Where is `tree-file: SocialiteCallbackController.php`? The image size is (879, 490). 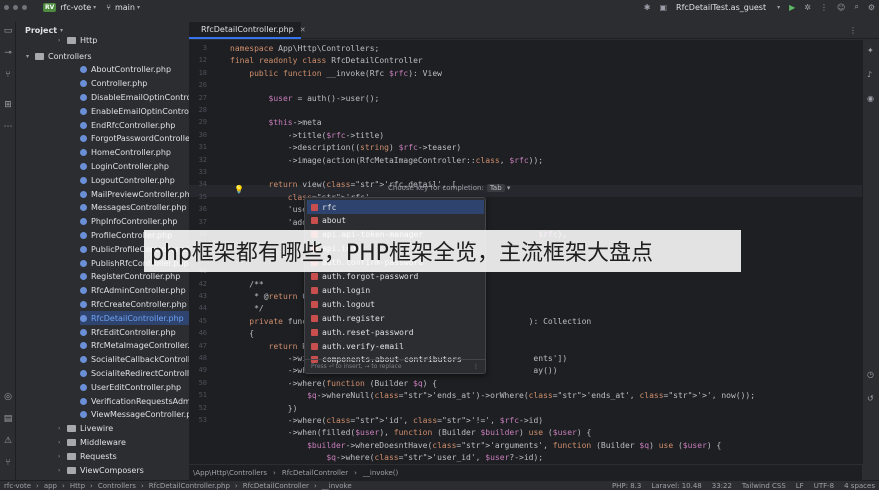
tree-file: SocialiteCallbackController.php is located at coordinates (134, 360).